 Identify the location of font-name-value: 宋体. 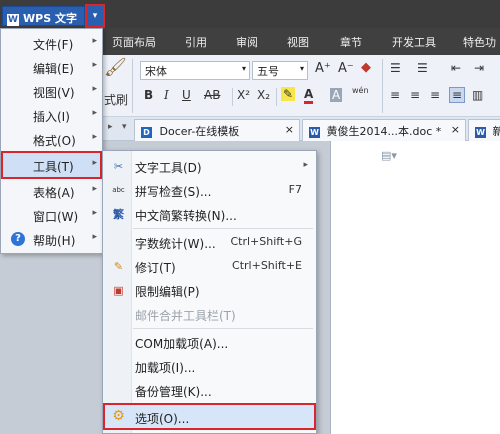
(156, 71).